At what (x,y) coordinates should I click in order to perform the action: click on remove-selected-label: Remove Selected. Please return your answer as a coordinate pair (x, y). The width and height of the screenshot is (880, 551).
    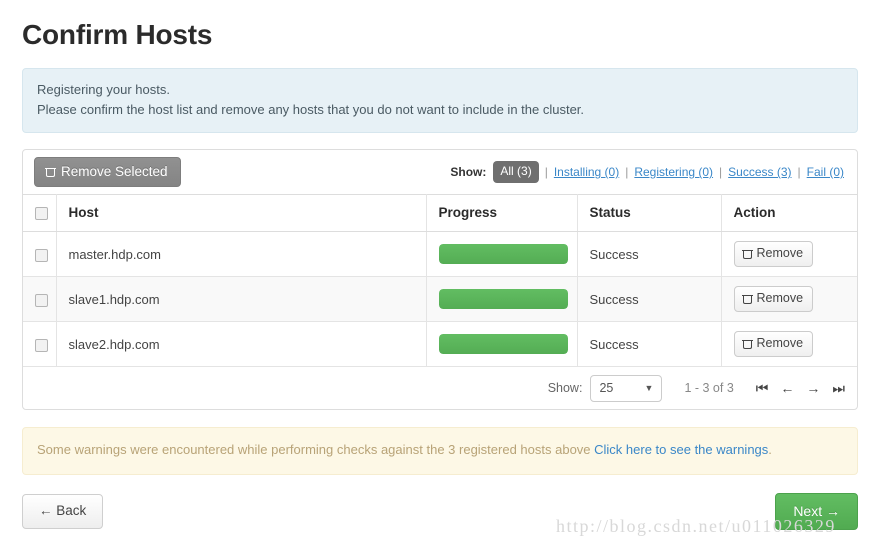
    Looking at the image, I should click on (114, 171).